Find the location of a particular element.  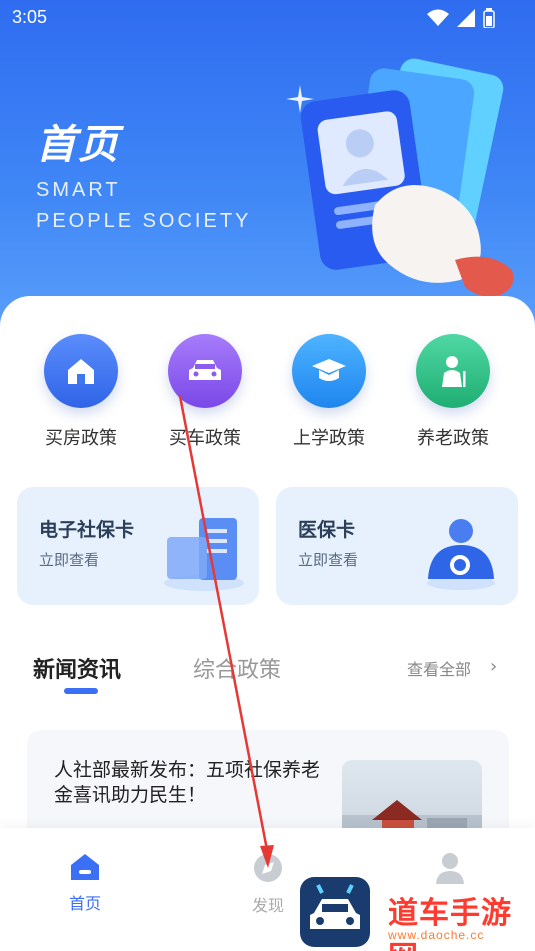

hero-subtitle: SMART PEOPLE SOCIETY is located at coordinates (143, 206).